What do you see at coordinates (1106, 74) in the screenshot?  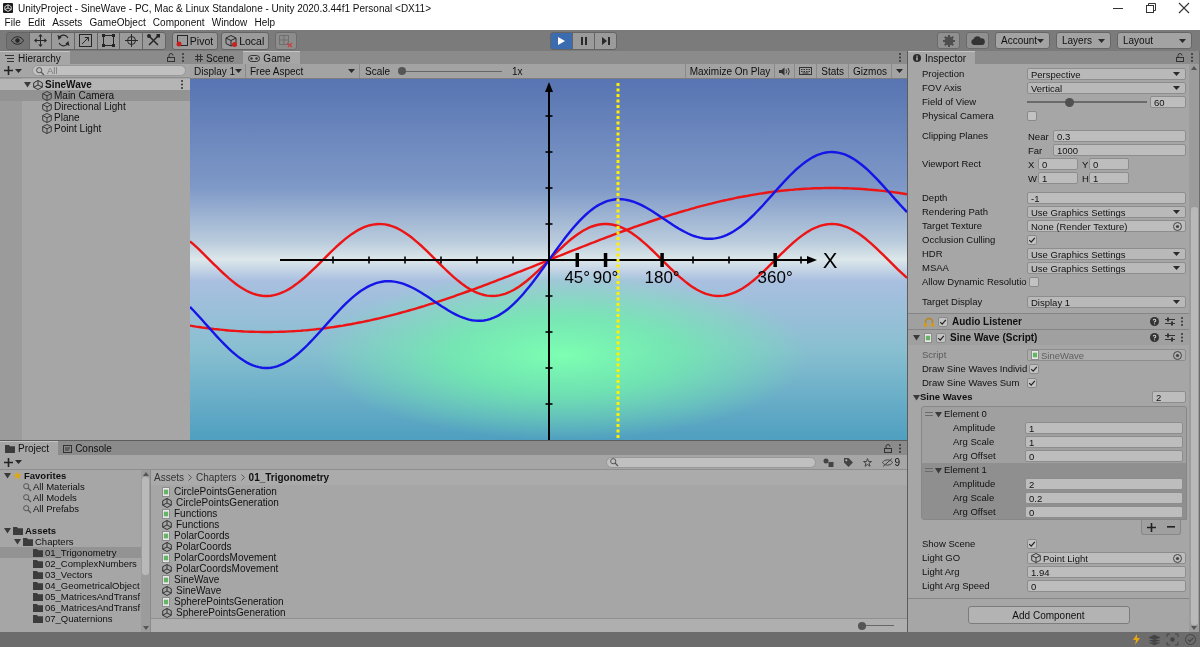 I see `dropdown: Perspective` at bounding box center [1106, 74].